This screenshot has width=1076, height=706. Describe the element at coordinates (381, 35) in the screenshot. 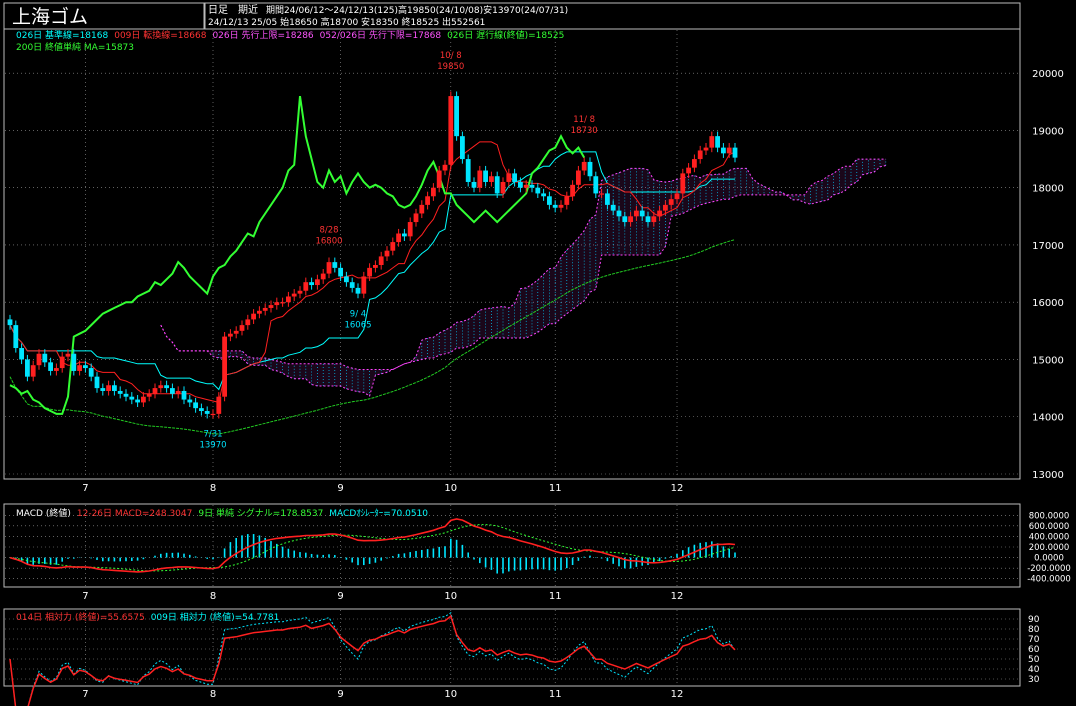

I see `legend-item: 052/026日 先行下限=17868` at that location.